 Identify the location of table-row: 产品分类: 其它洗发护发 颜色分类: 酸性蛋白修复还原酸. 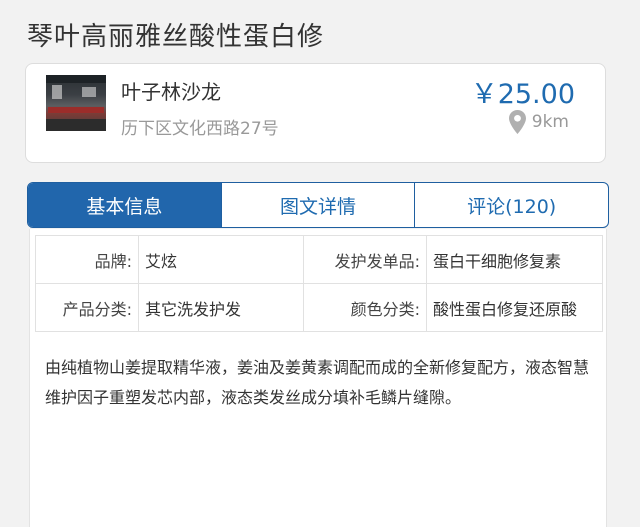
(319, 307).